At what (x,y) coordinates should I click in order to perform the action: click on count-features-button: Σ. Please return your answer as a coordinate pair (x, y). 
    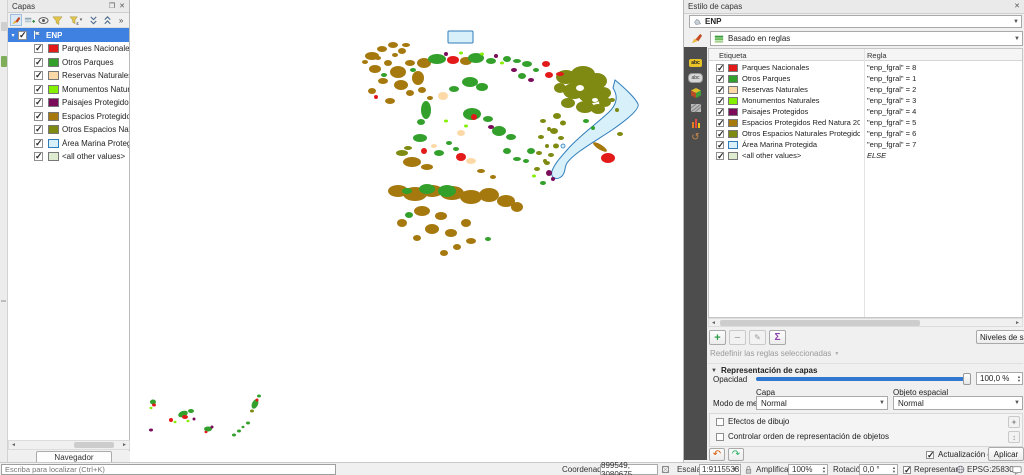
    Looking at the image, I should click on (777, 337).